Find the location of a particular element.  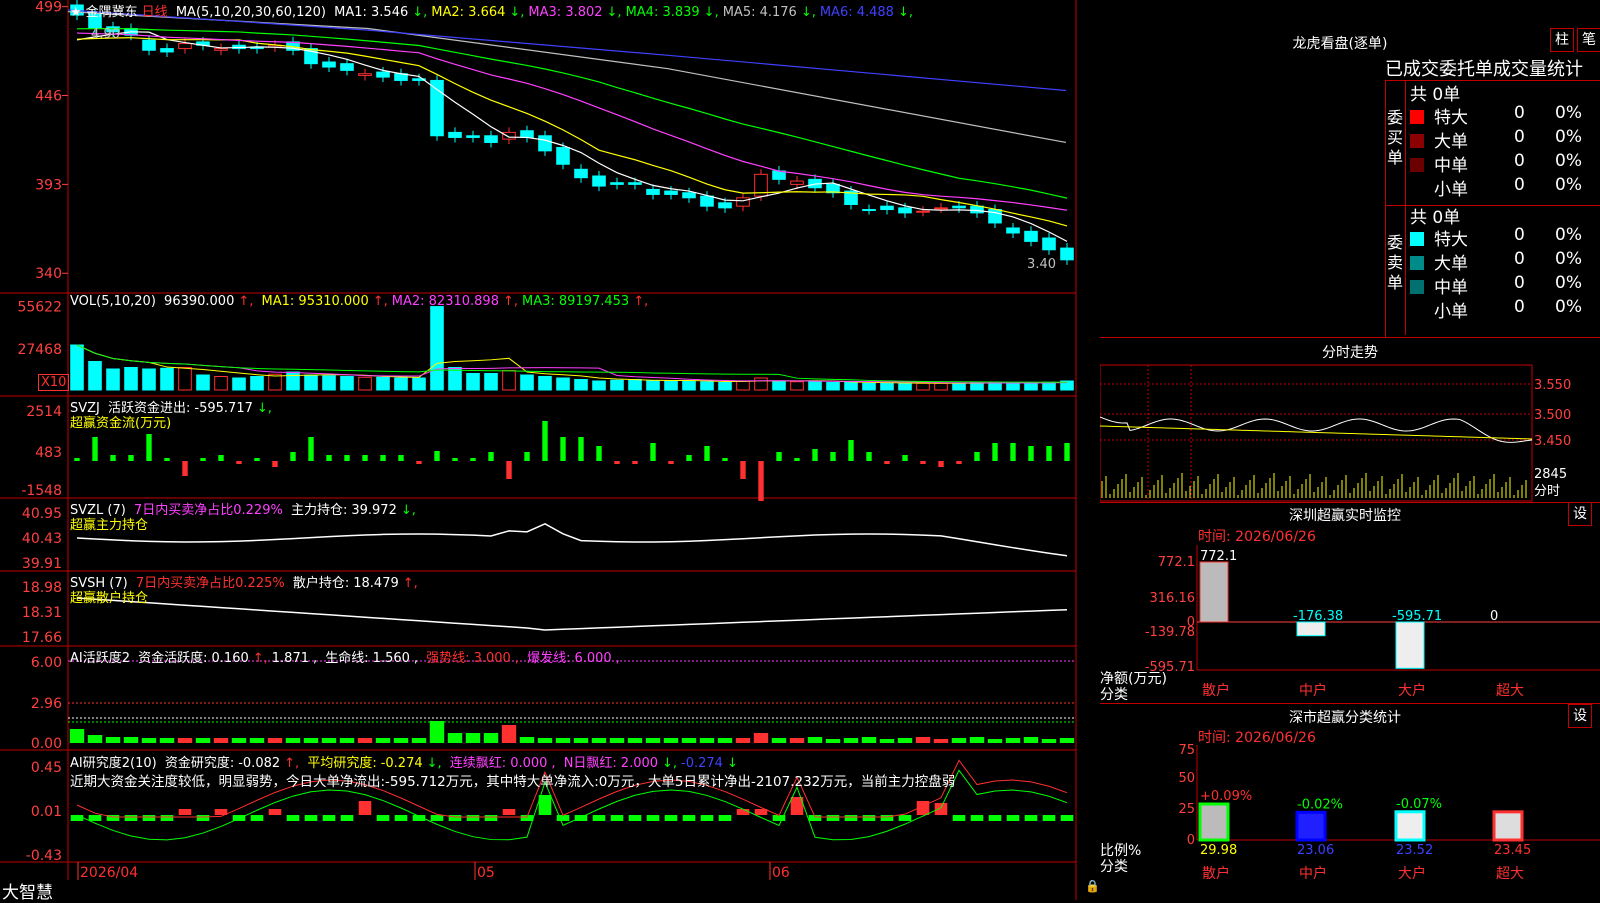

ai-active-v1: 0.160 is located at coordinates (230, 658).